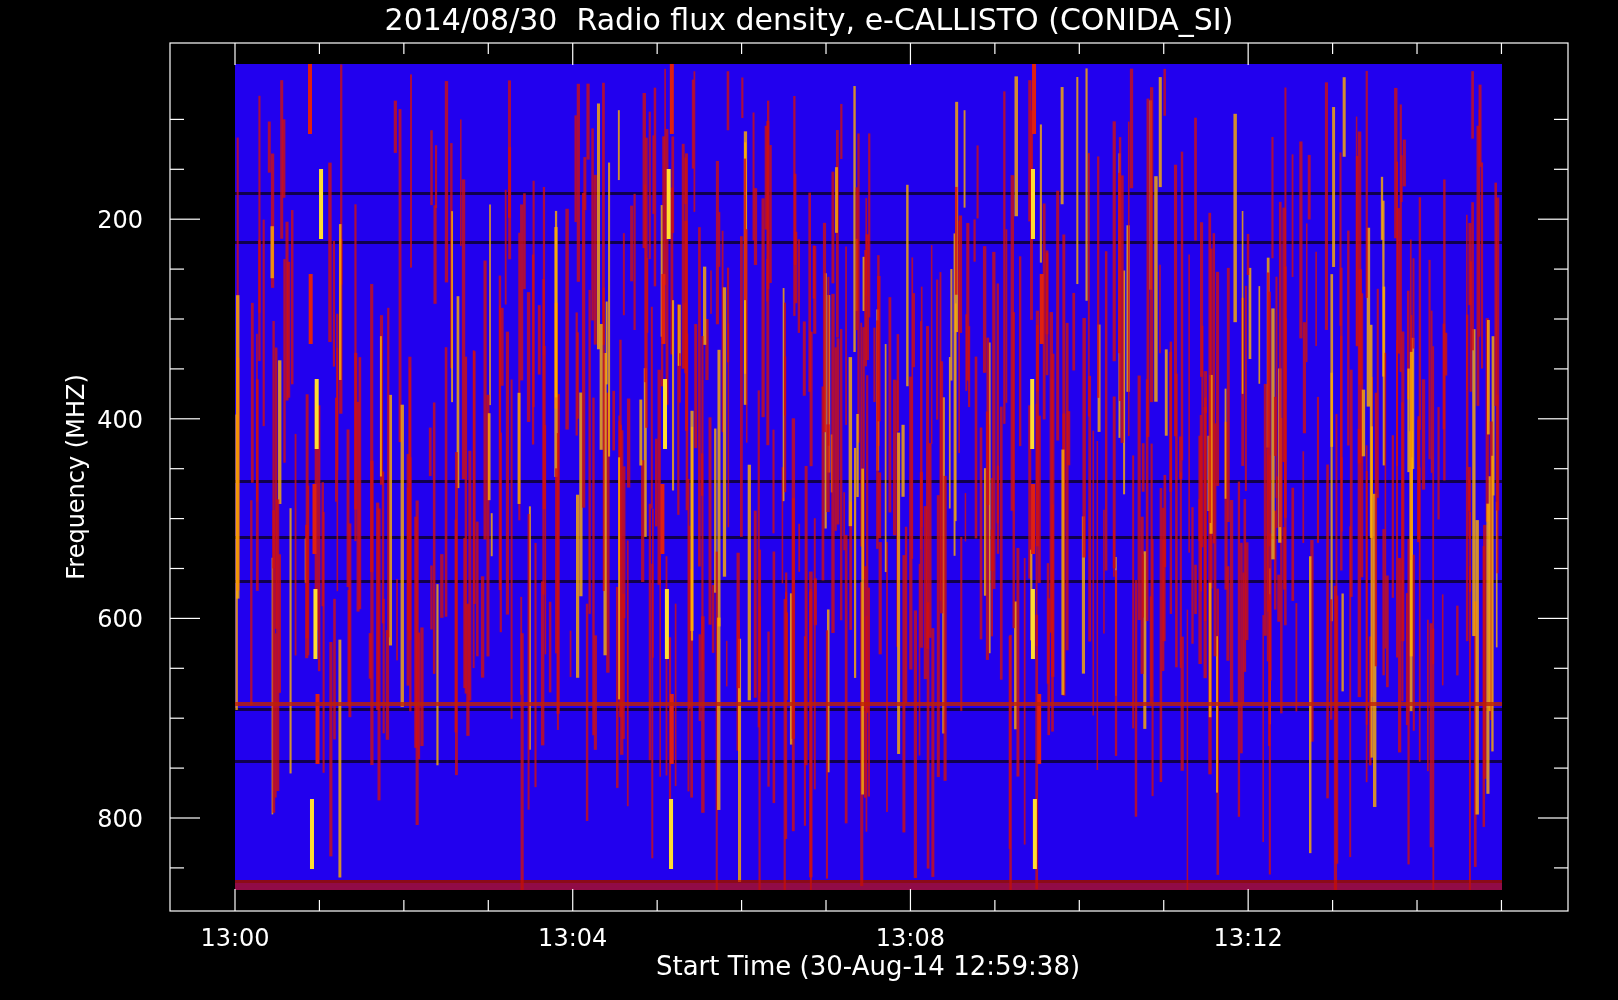 The height and width of the screenshot is (1000, 1618). Describe the element at coordinates (235, 938) in the screenshot. I see `x-tick-label: 13:00` at that location.